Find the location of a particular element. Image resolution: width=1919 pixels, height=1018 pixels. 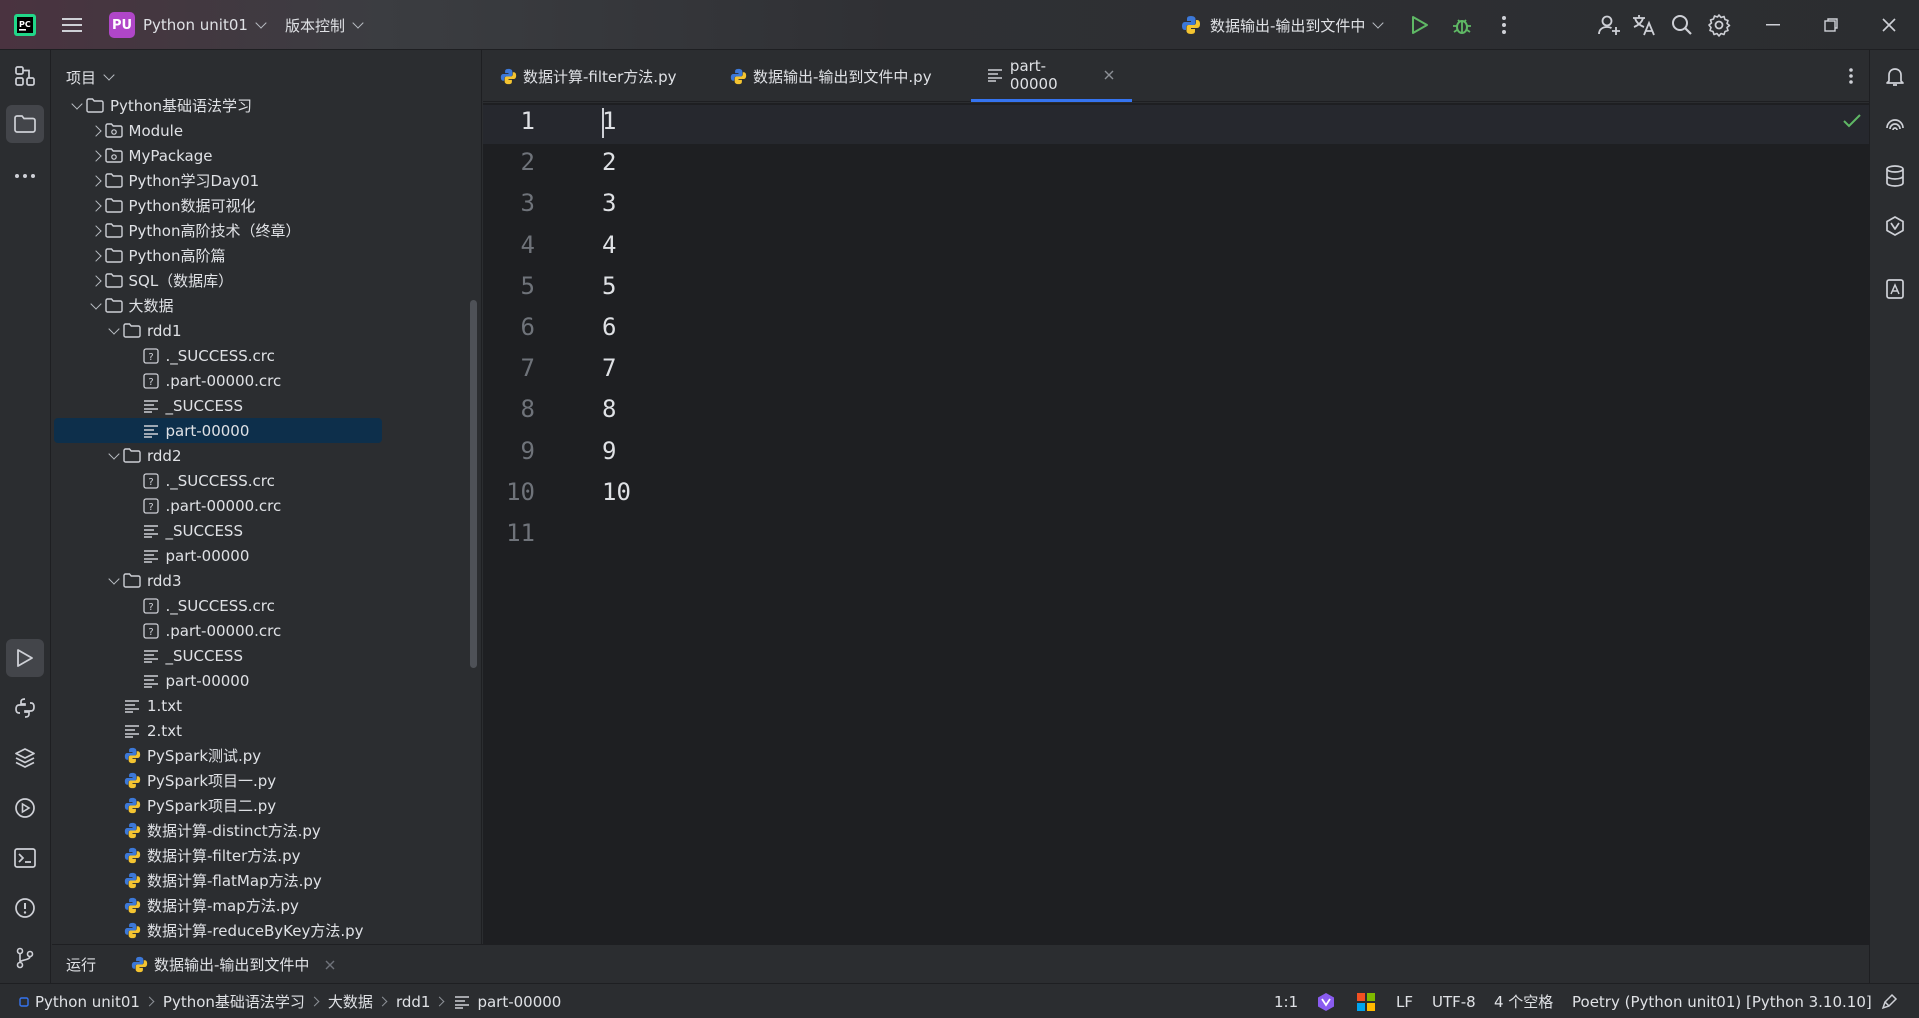

plugin-status-icon is located at coordinates (1326, 1001).